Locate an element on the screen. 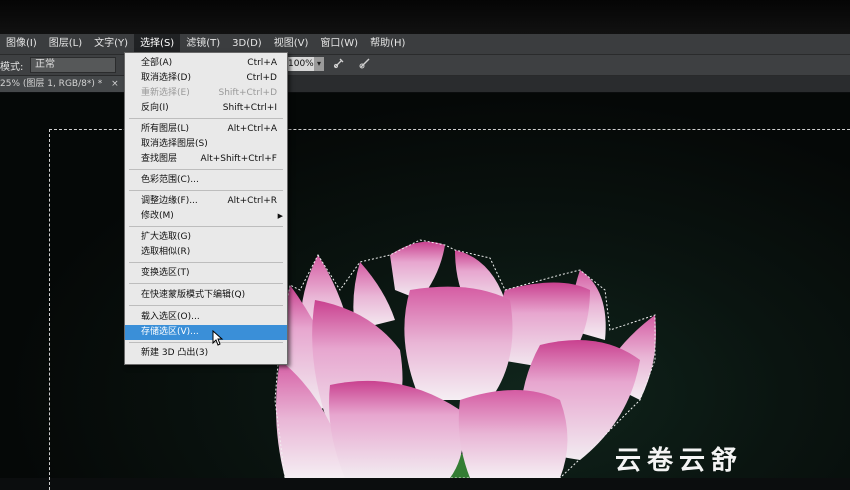  menu-item-find-layers: 查找图层 Alt+Shift+Ctrl+F is located at coordinates (206, 159).